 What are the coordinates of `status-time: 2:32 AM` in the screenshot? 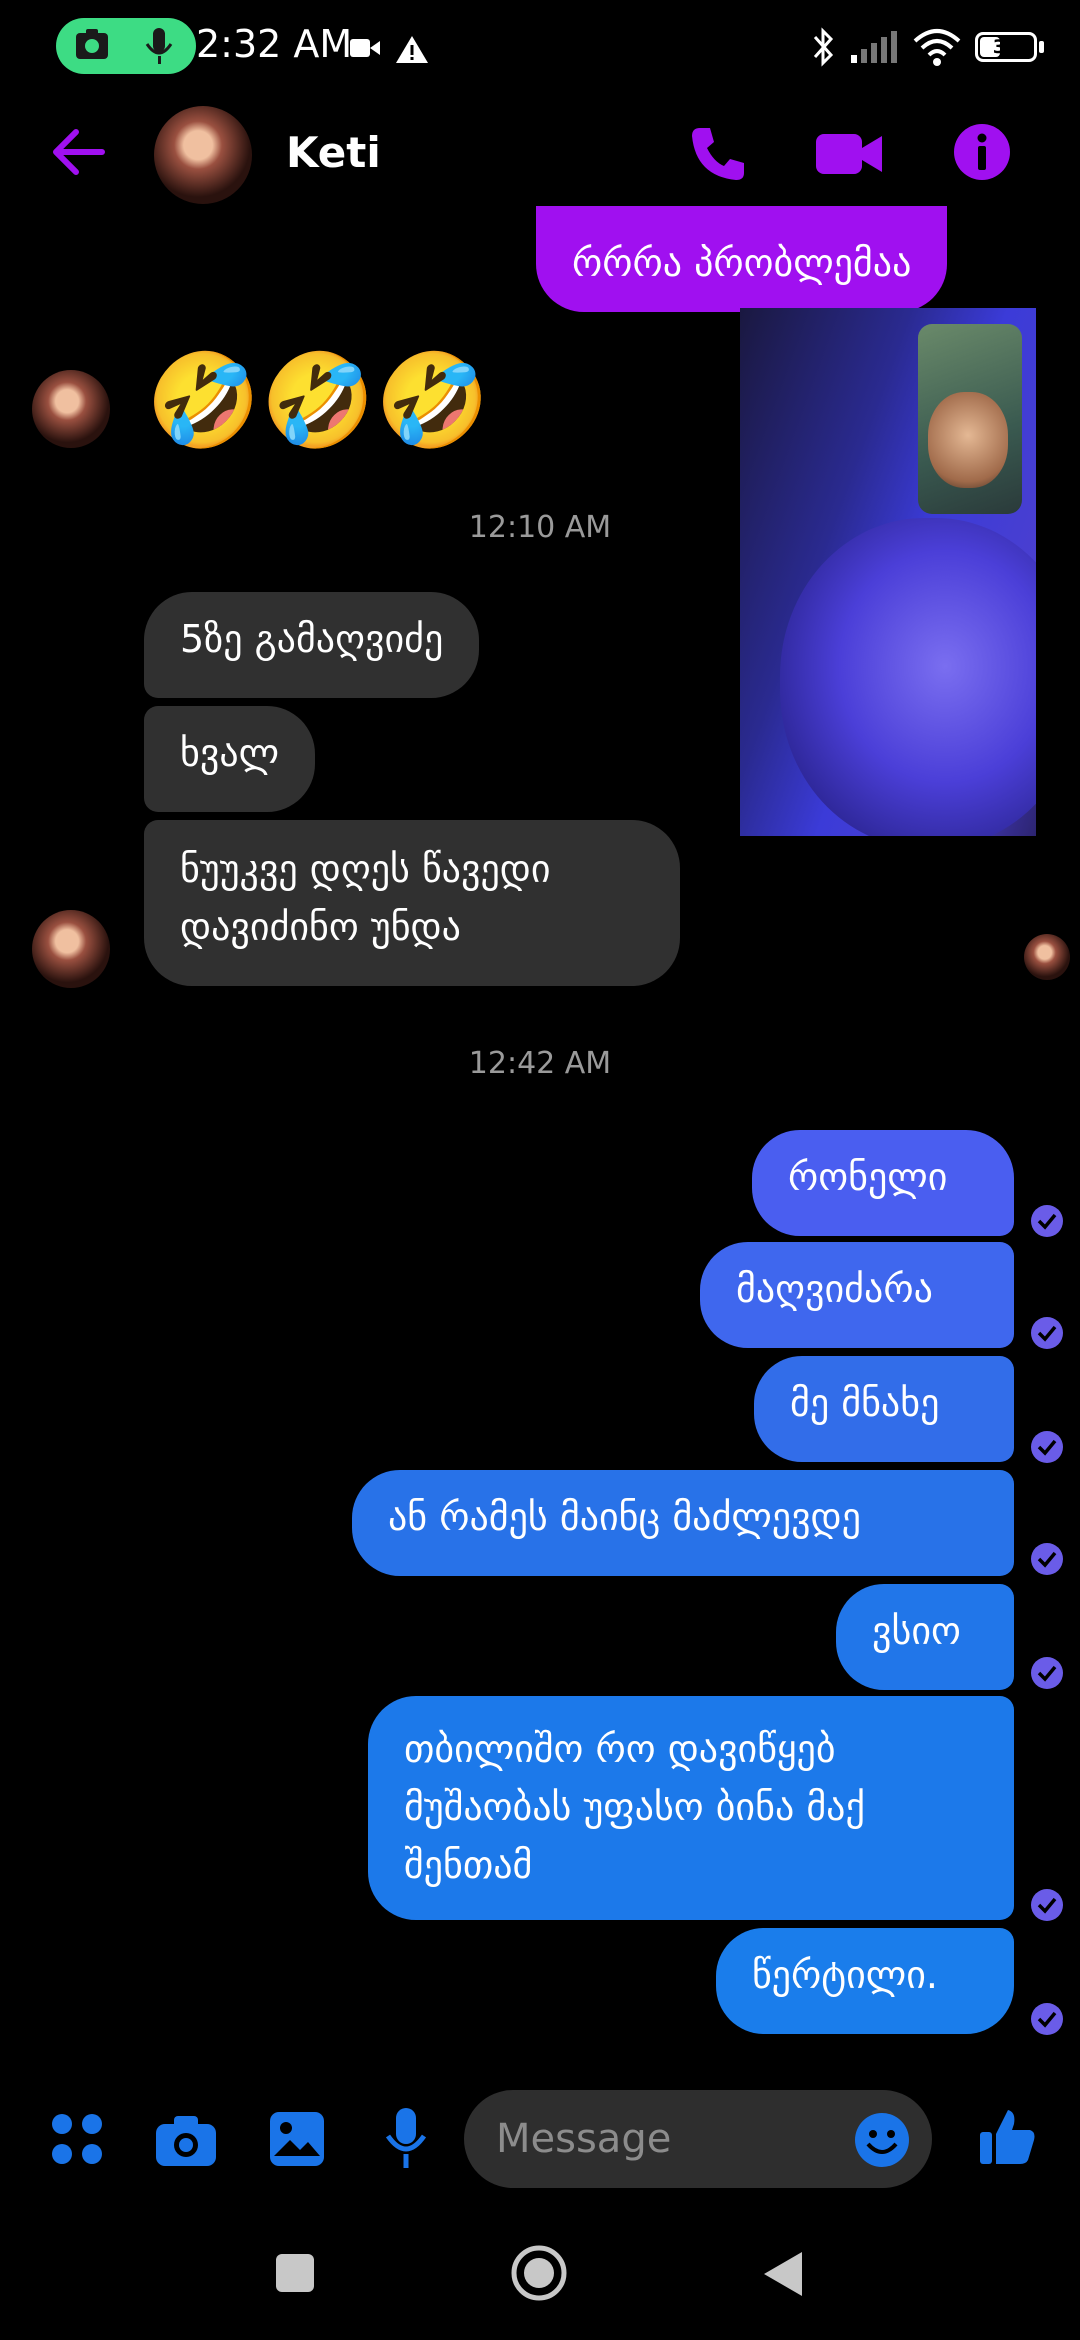 It's located at (274, 44).